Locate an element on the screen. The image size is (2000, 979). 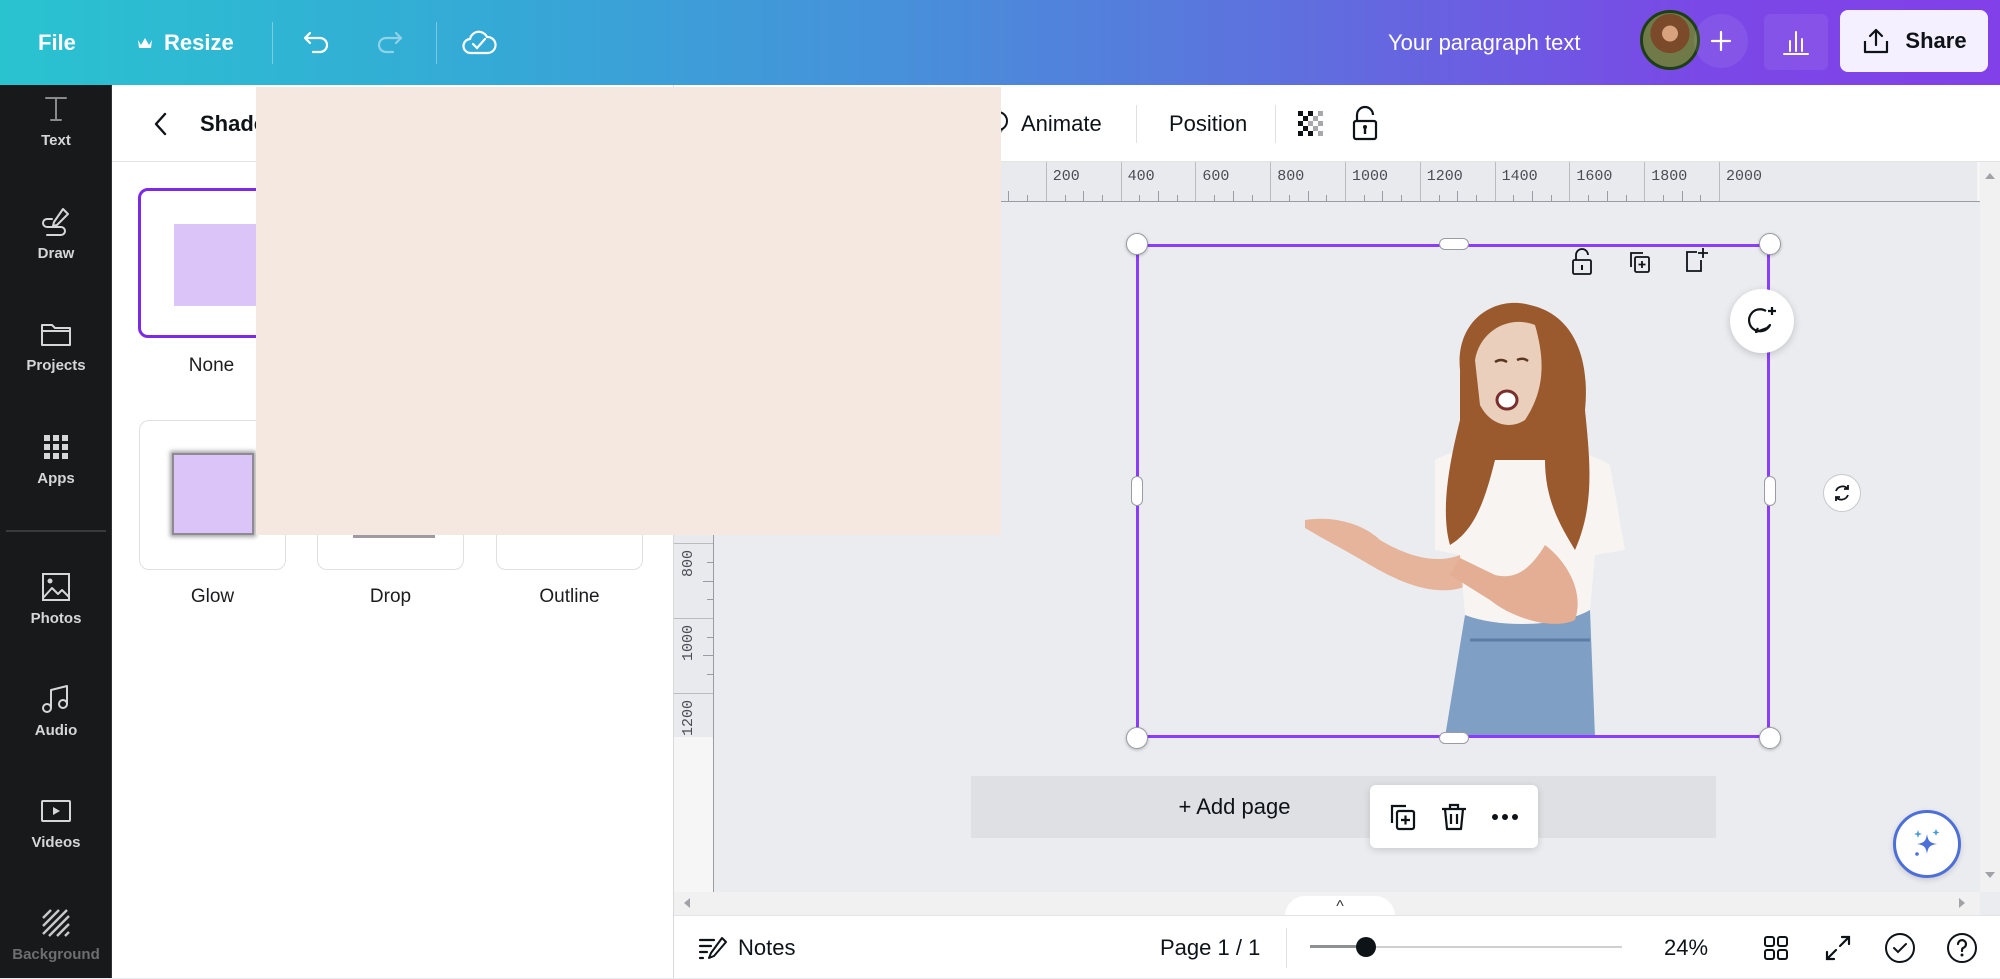
sidebar-item-projects: Projects is located at coordinates (56, 345).